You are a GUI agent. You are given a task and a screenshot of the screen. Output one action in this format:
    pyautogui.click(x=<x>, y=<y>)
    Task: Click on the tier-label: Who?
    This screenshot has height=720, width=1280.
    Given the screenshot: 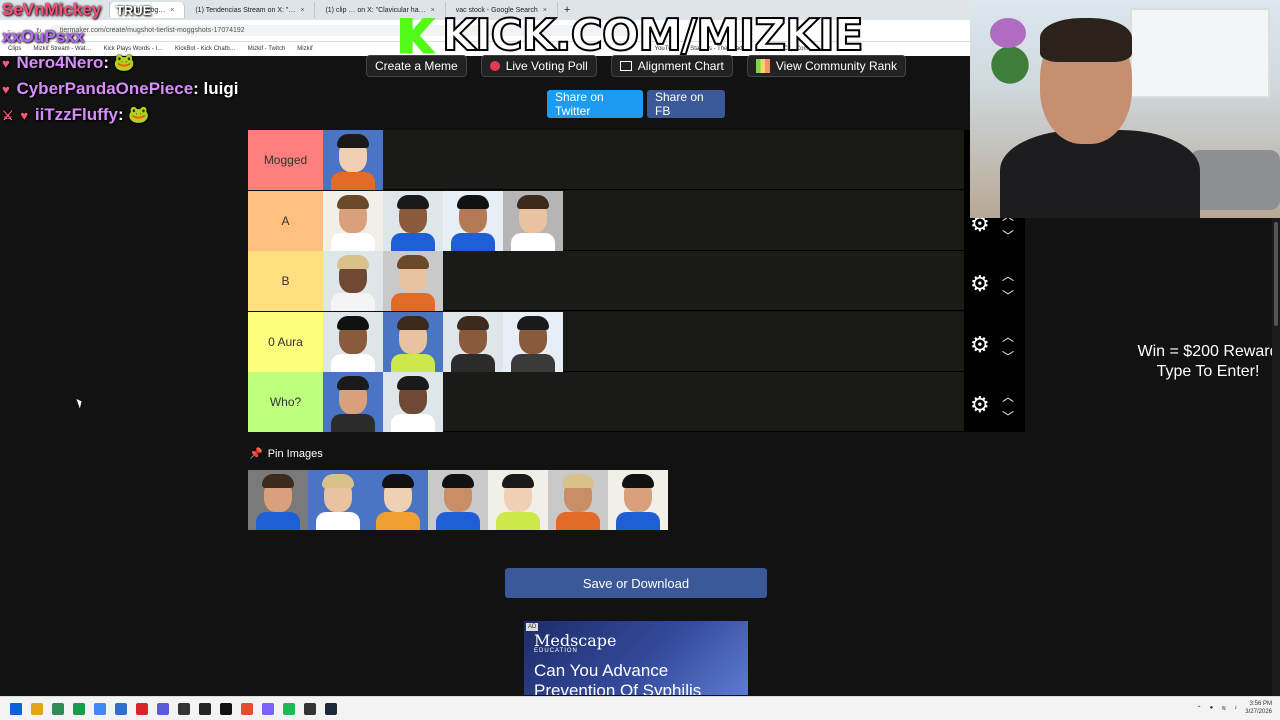 What is the action you would take?
    pyautogui.click(x=285, y=402)
    